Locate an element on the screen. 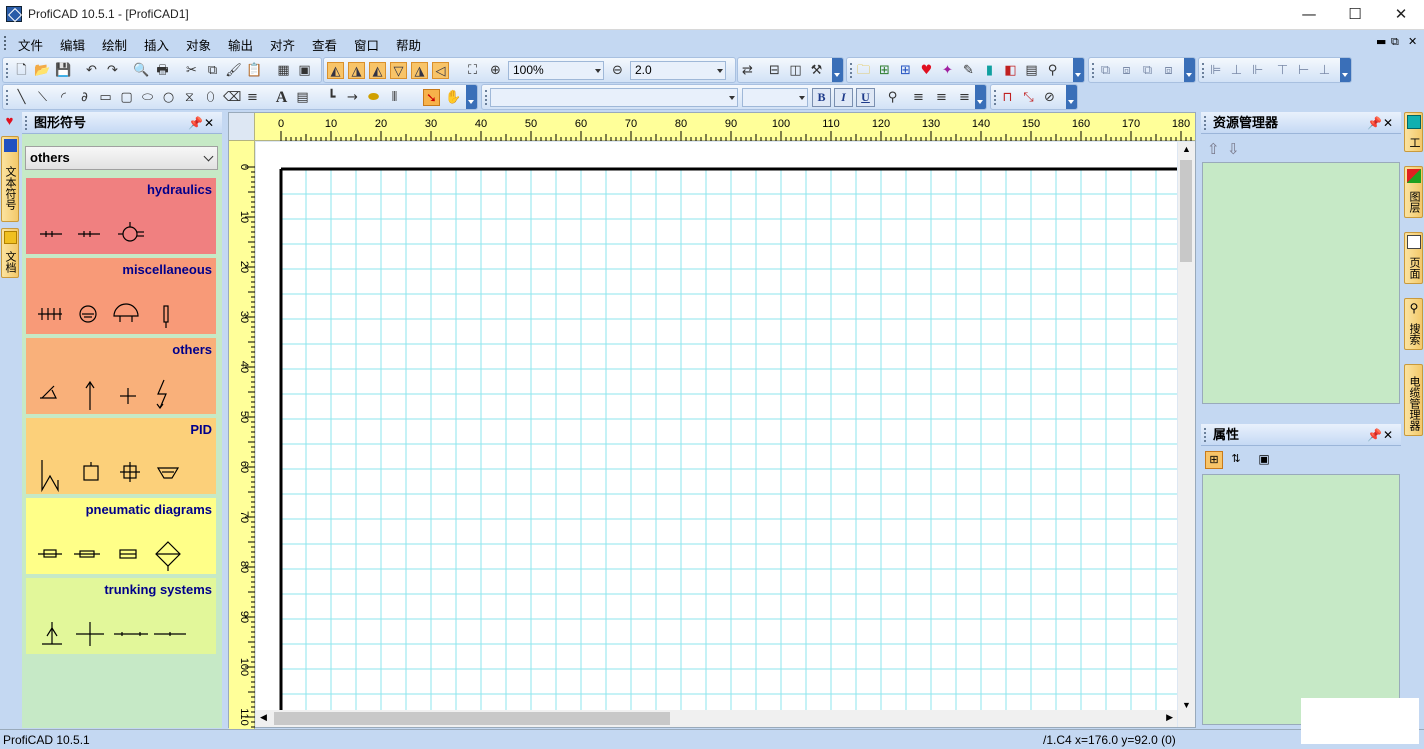 The image size is (1424, 749). shape-icon: ⬯ is located at coordinates (210, 97).